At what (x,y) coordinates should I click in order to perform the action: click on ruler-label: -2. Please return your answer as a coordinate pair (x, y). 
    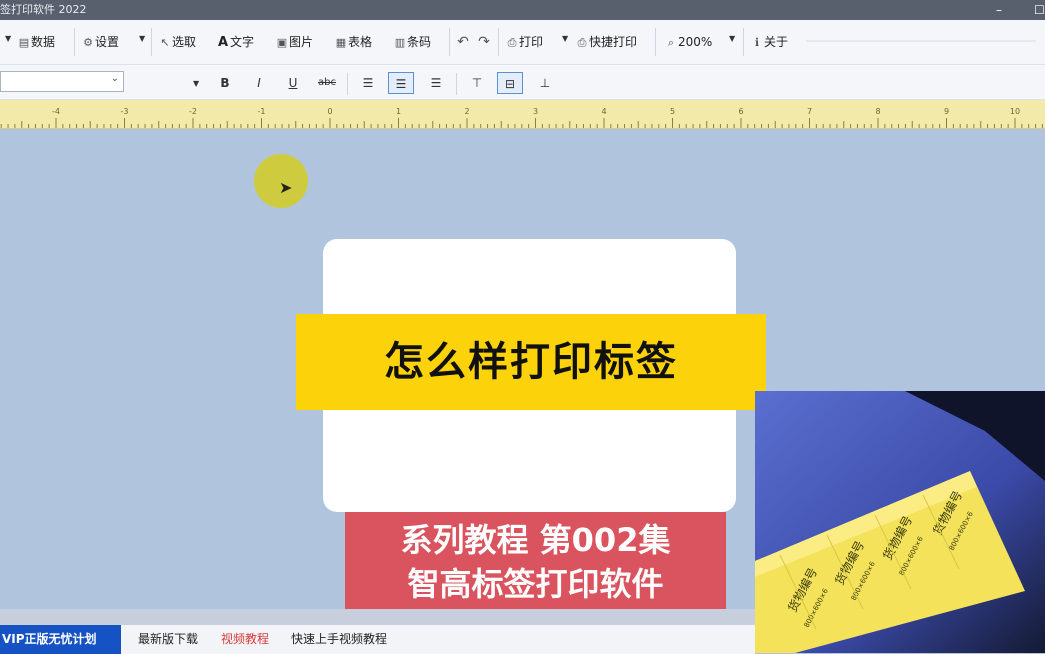
    Looking at the image, I should click on (193, 111).